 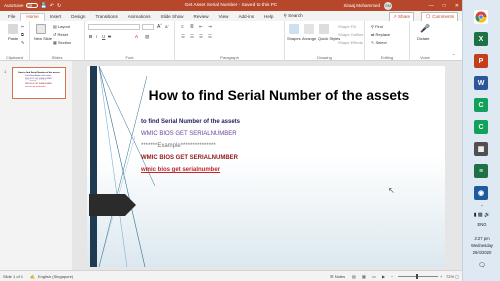 What do you see at coordinates (44, 6) in the screenshot?
I see `save-icon: 💾` at bounding box center [44, 6].